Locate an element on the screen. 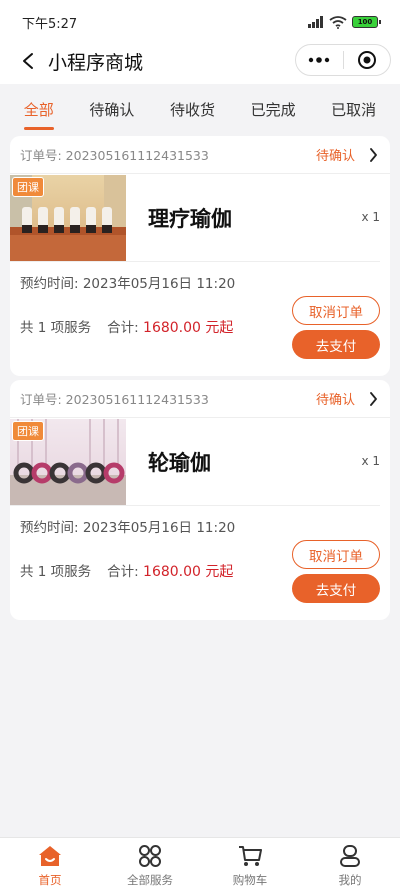  more-button is located at coordinates (319, 60).